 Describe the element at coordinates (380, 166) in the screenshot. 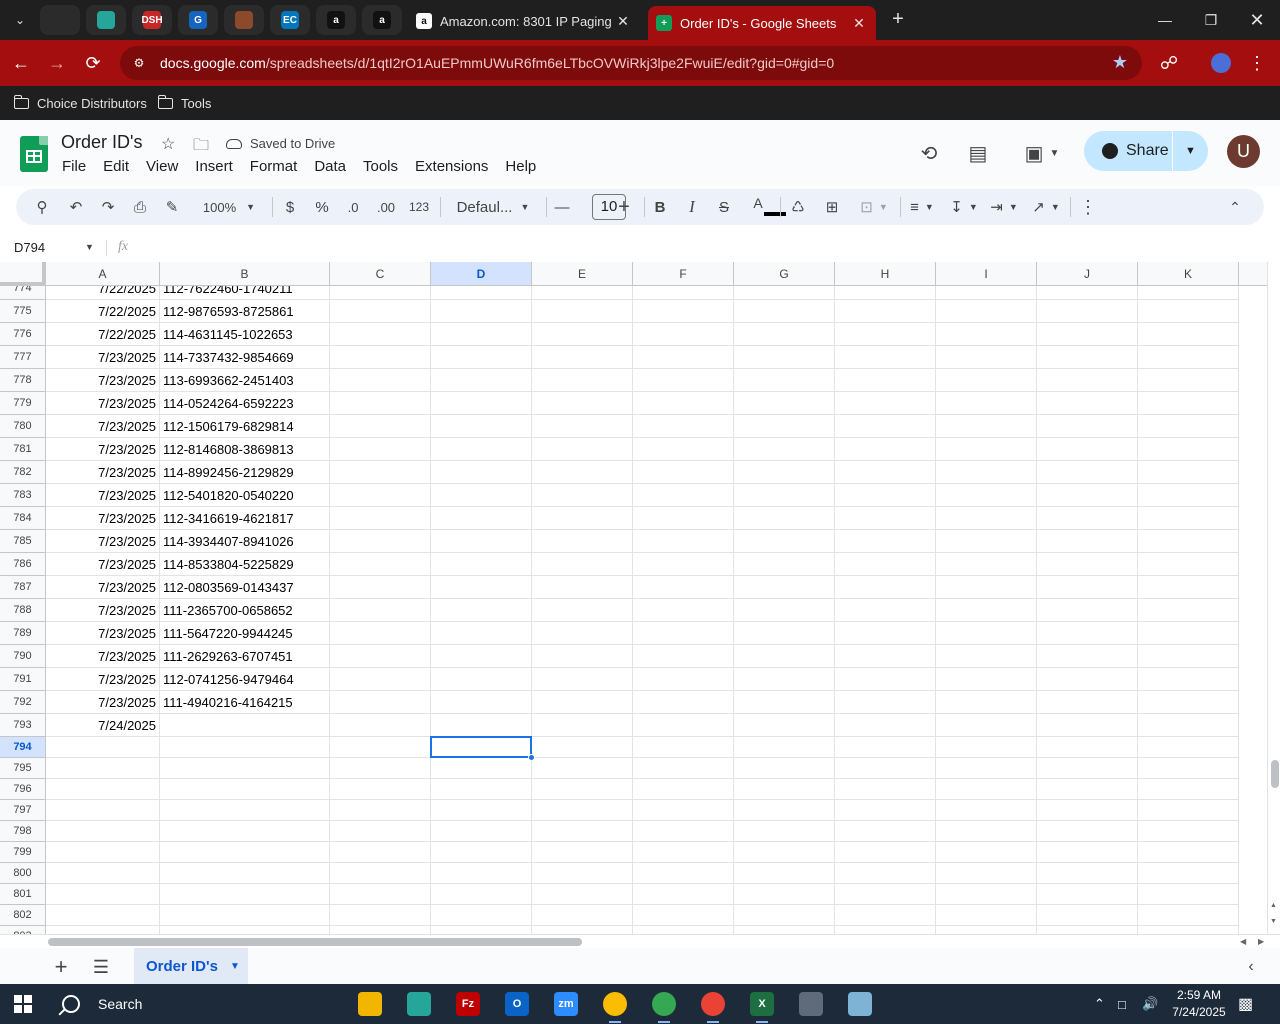

I see `menu-tools: Tools` at that location.